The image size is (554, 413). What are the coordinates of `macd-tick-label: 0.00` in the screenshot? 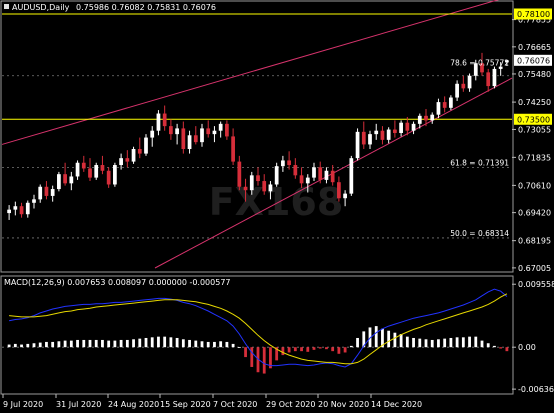 It's located at (527, 347).